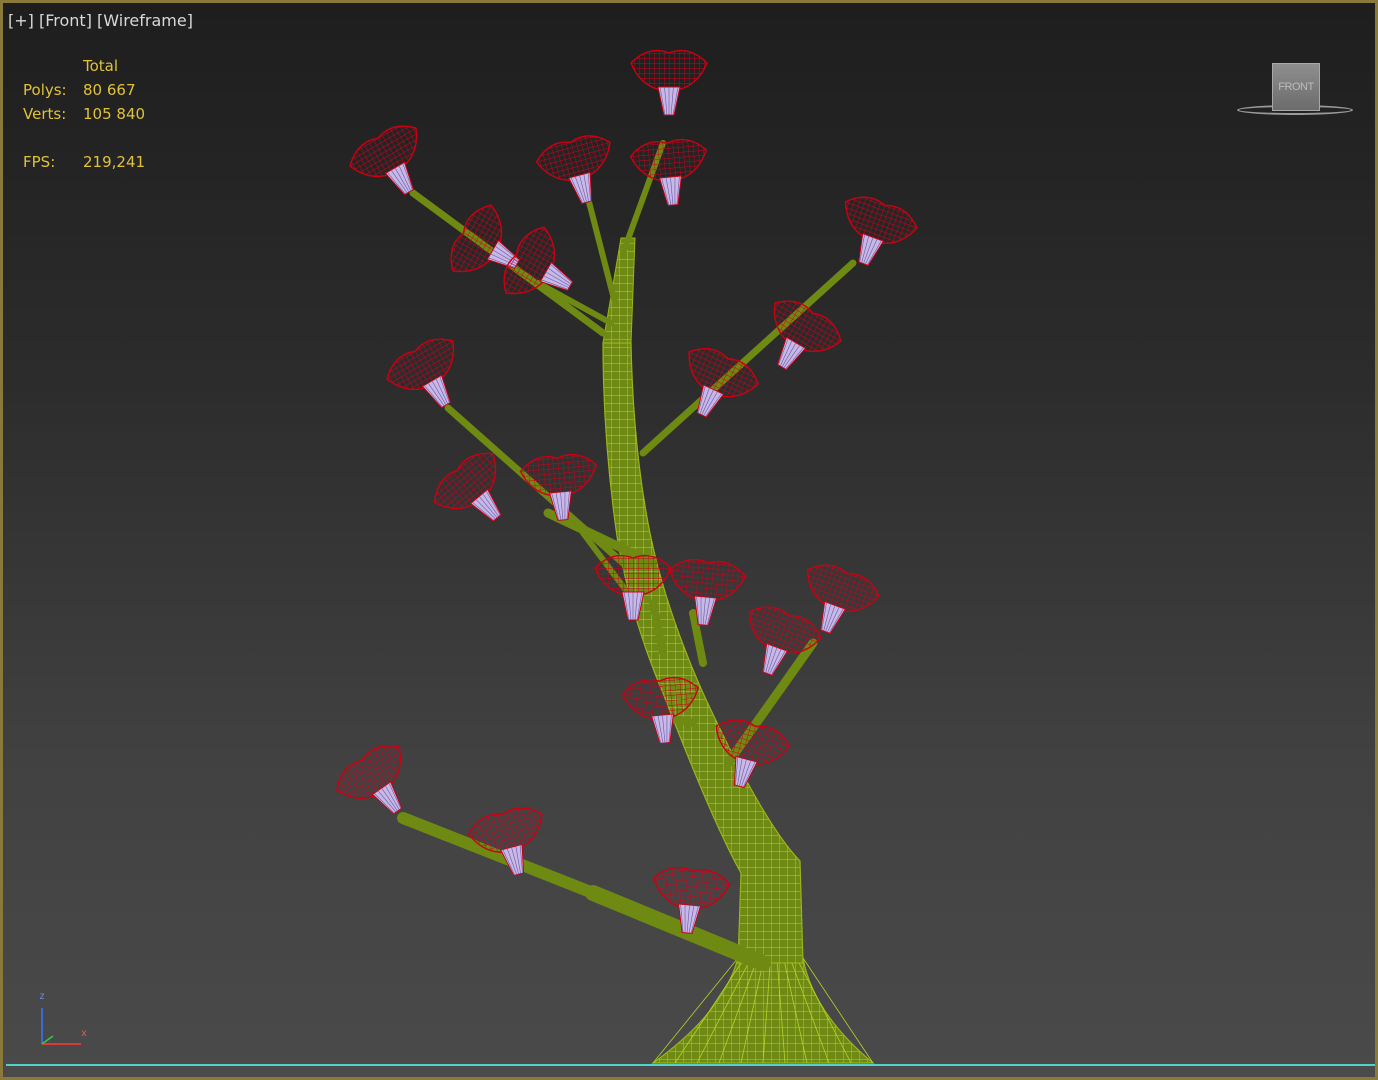 Image resolution: width=1378 pixels, height=1080 pixels. What do you see at coordinates (763, 1010) in the screenshot?
I see `trunk-base` at bounding box center [763, 1010].